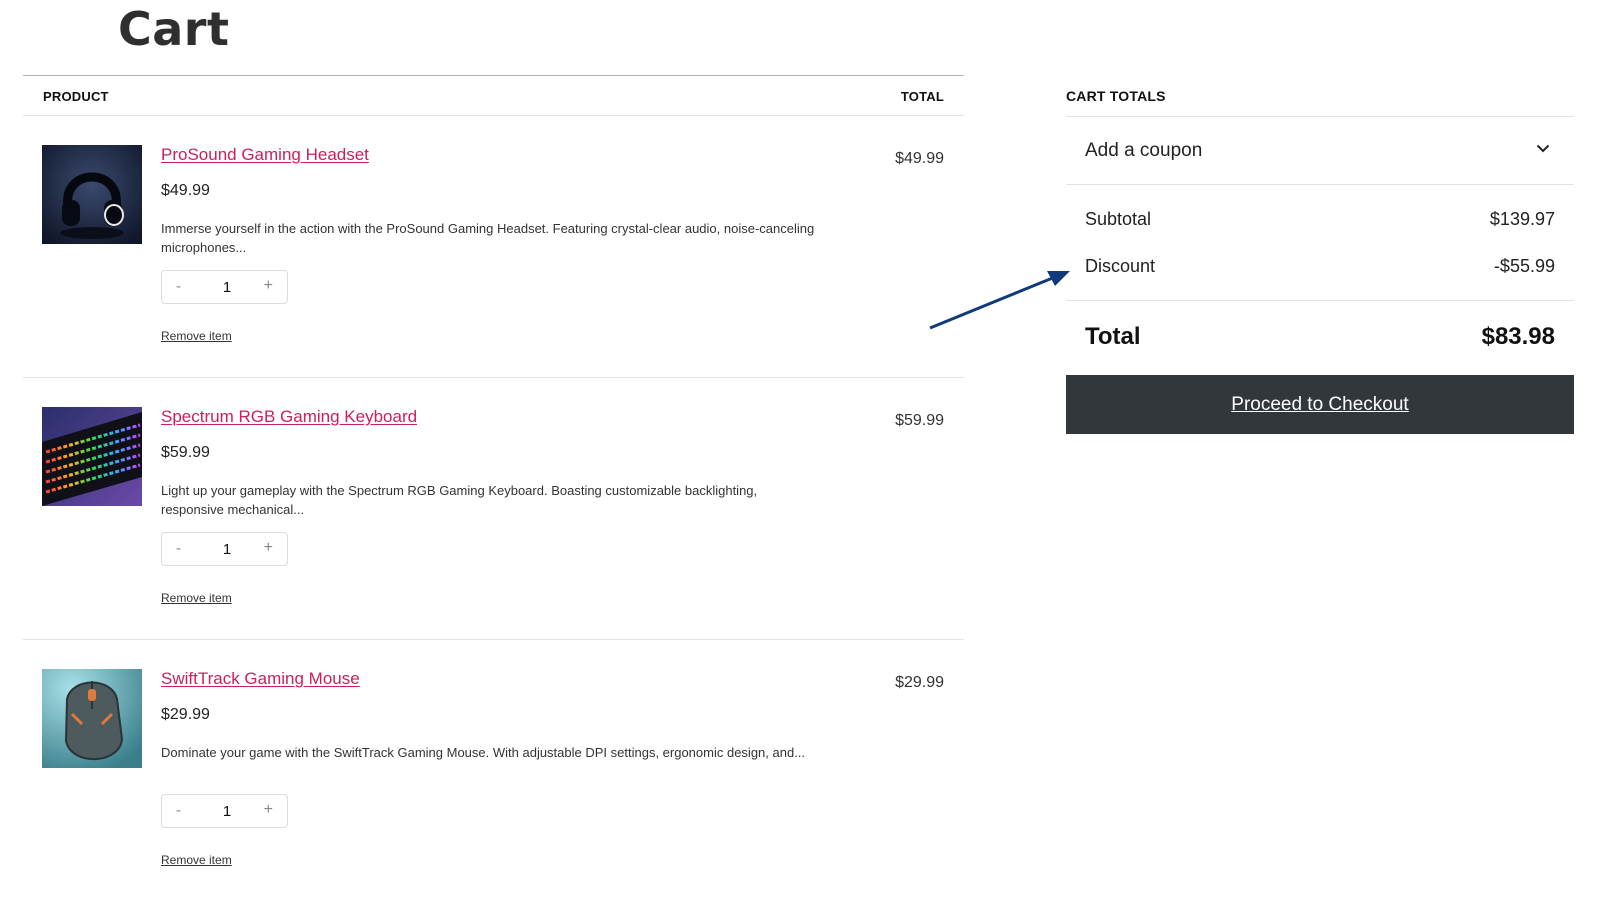 The height and width of the screenshot is (901, 1600). I want to click on column-header-total: TOTAL, so click(922, 96).